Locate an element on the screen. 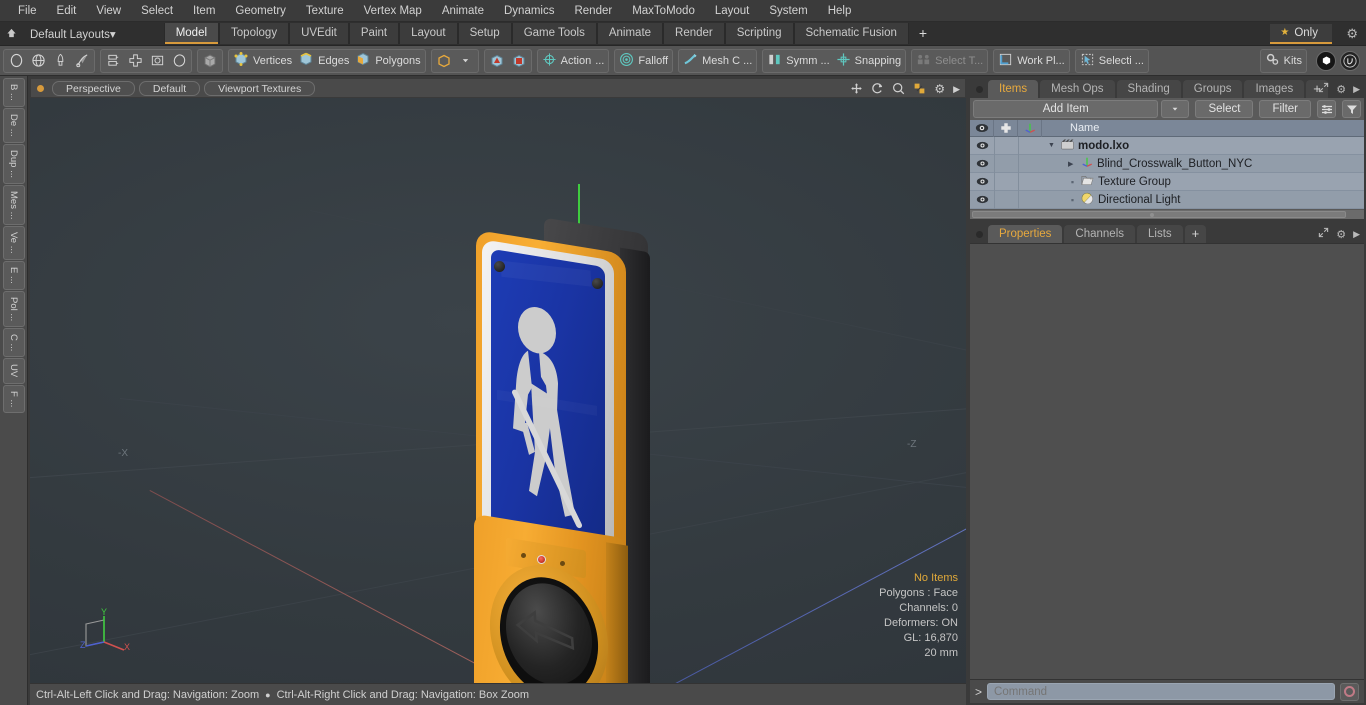  cube-orange-icon is located at coordinates (444, 61).